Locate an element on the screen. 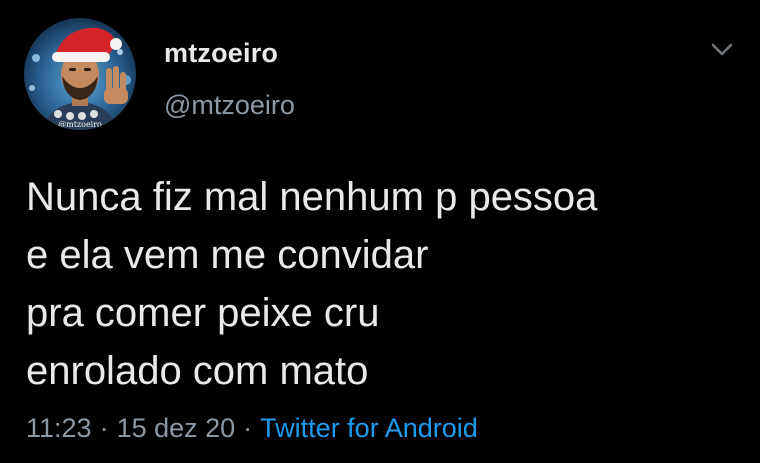 The height and width of the screenshot is (463, 760). svg-text: @mtzoeiro is located at coordinates (80, 124).